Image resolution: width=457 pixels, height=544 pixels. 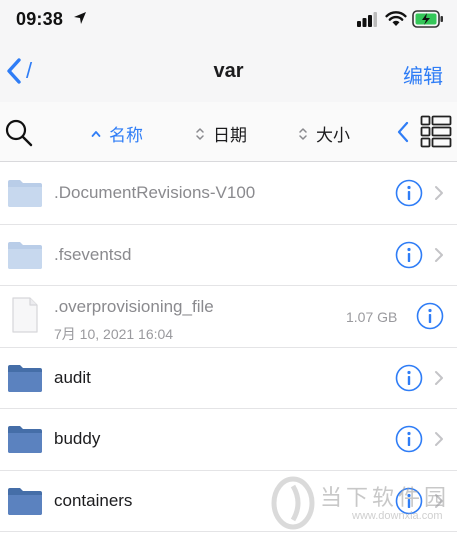 What do you see at coordinates (77, 438) in the screenshot?
I see `file-name: buddy` at bounding box center [77, 438].